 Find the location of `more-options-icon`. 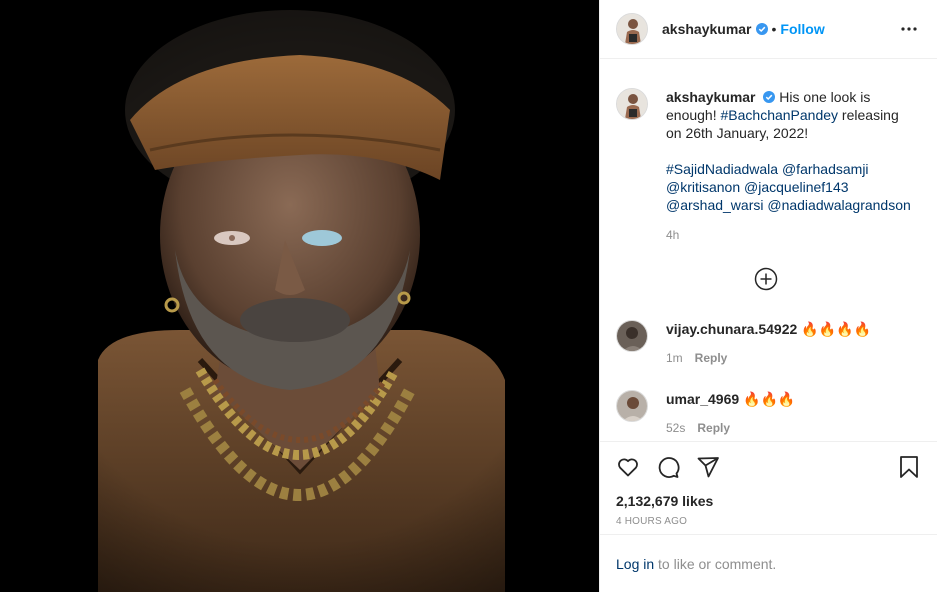

more-options-icon is located at coordinates (909, 29).